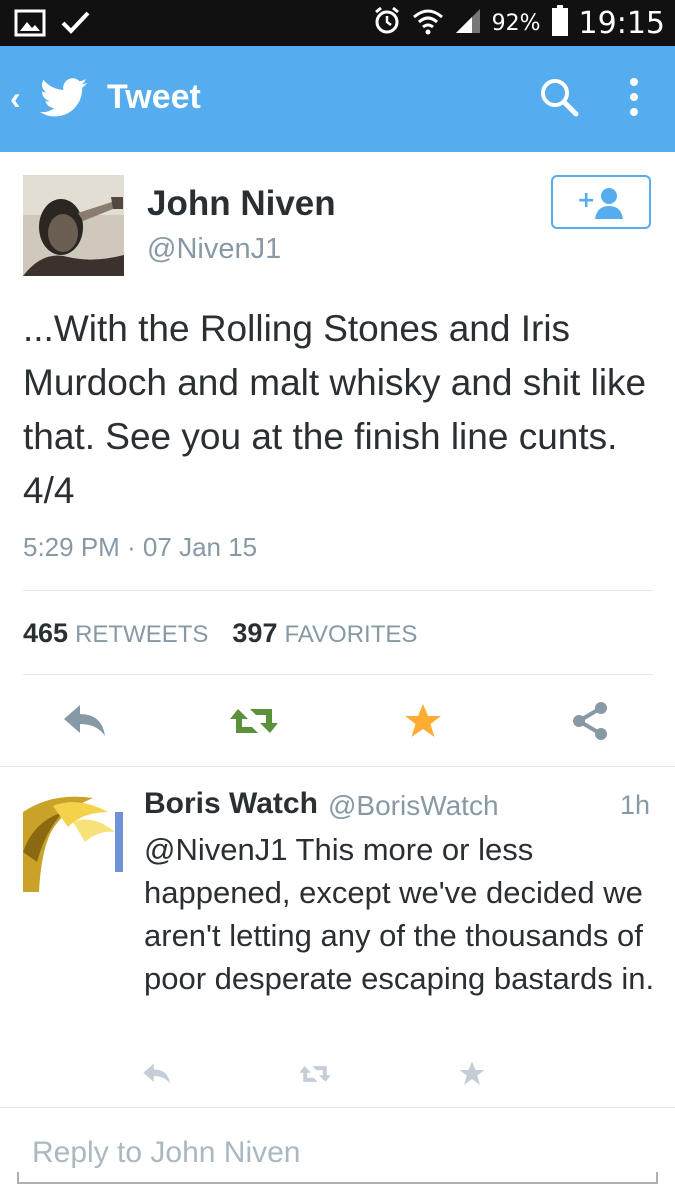 This screenshot has height=1200, width=675. Describe the element at coordinates (337, 23) in the screenshot. I see `status-bar: 92% 19:15` at that location.